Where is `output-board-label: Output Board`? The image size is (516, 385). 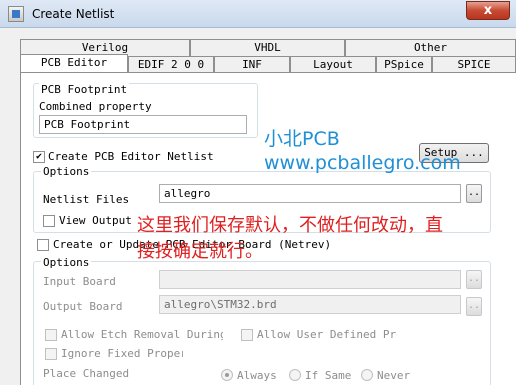 output-board-label: Output Board is located at coordinates (83, 306).